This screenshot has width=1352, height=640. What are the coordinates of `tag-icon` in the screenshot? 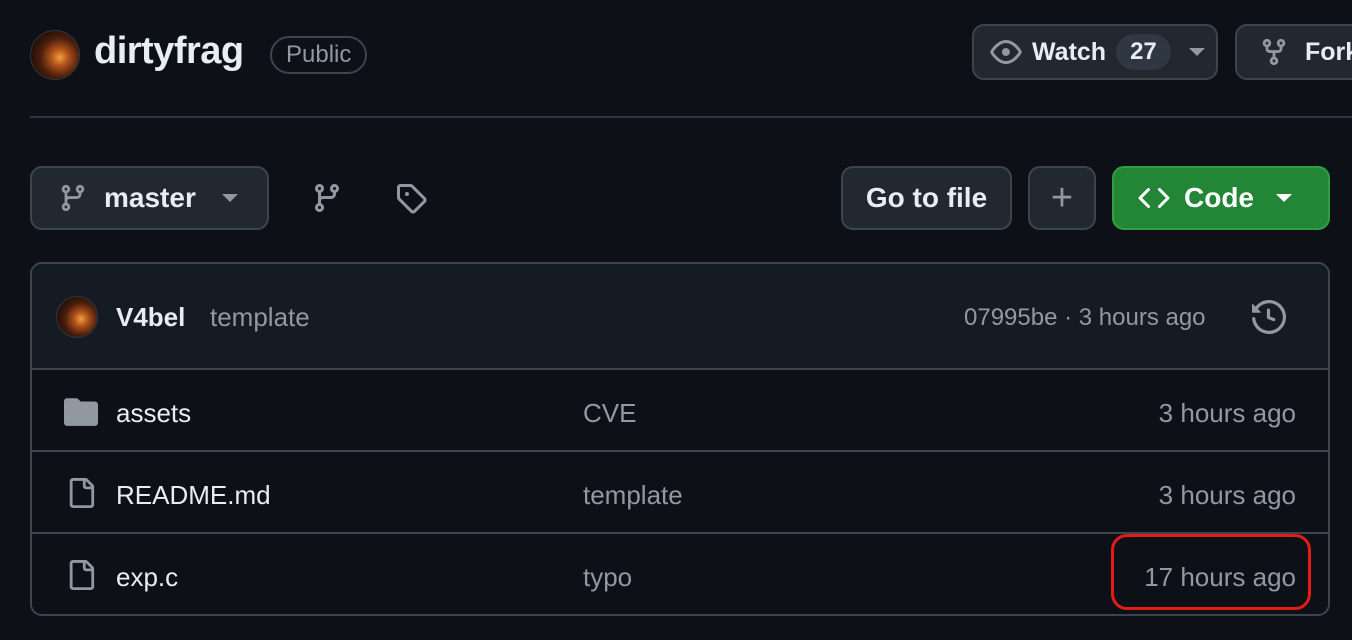 It's located at (411, 200).